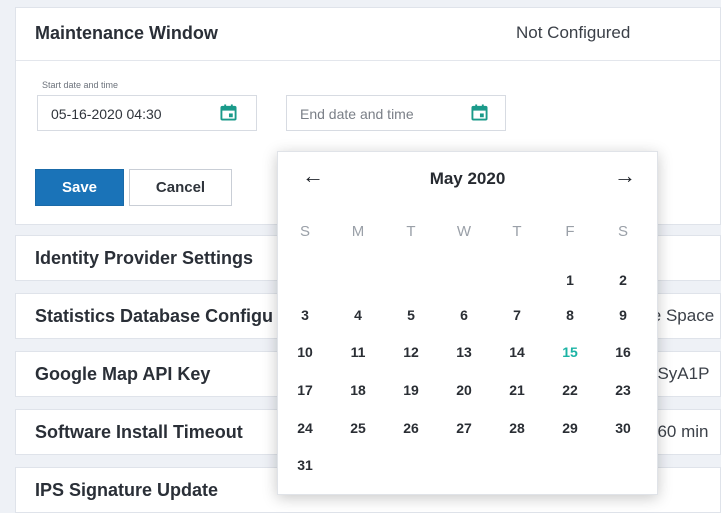 This screenshot has height=513, width=721. I want to click on identity-provider-settings-title: Identity Provider Settings, so click(144, 258).